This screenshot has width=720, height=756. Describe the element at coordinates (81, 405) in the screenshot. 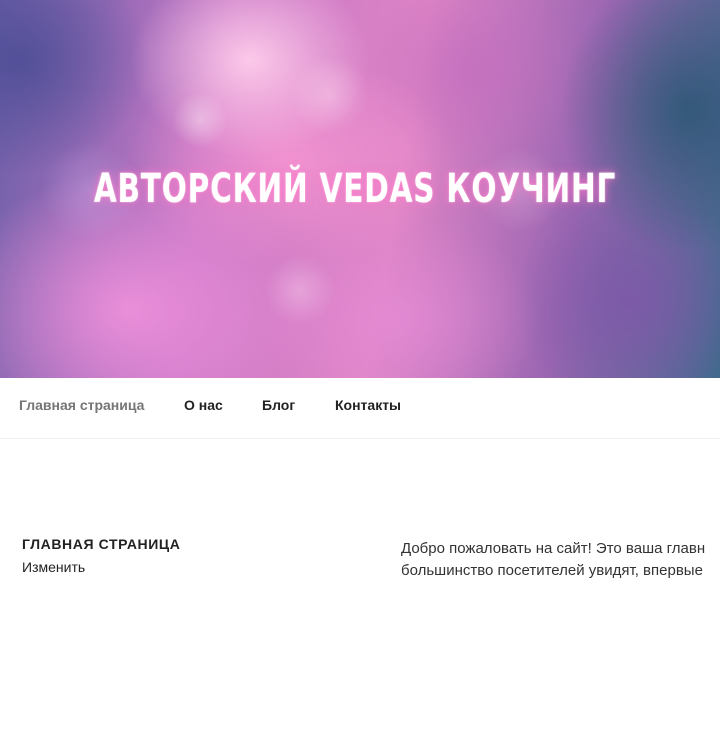

I see `nav-item-home: Главная страница` at that location.